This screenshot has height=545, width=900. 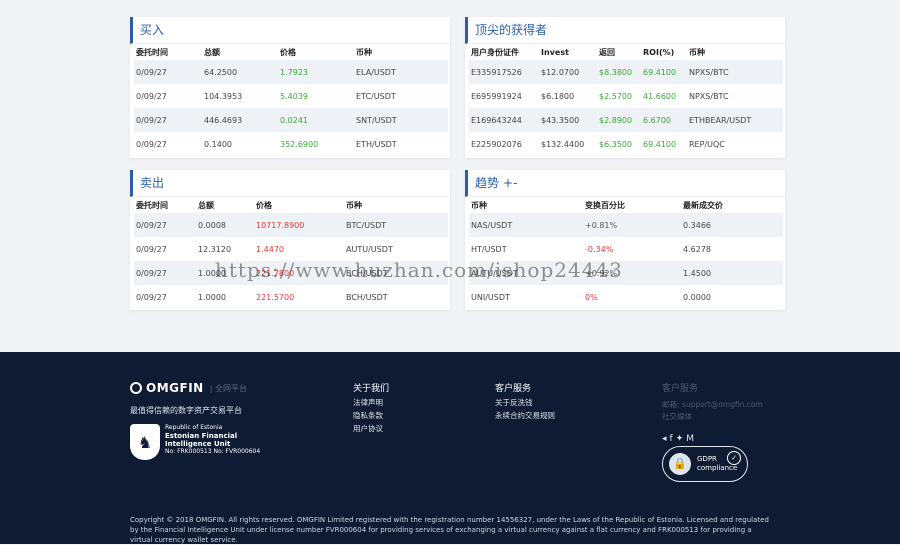 I want to click on cell-invest: $43.3500, so click(x=568, y=120).